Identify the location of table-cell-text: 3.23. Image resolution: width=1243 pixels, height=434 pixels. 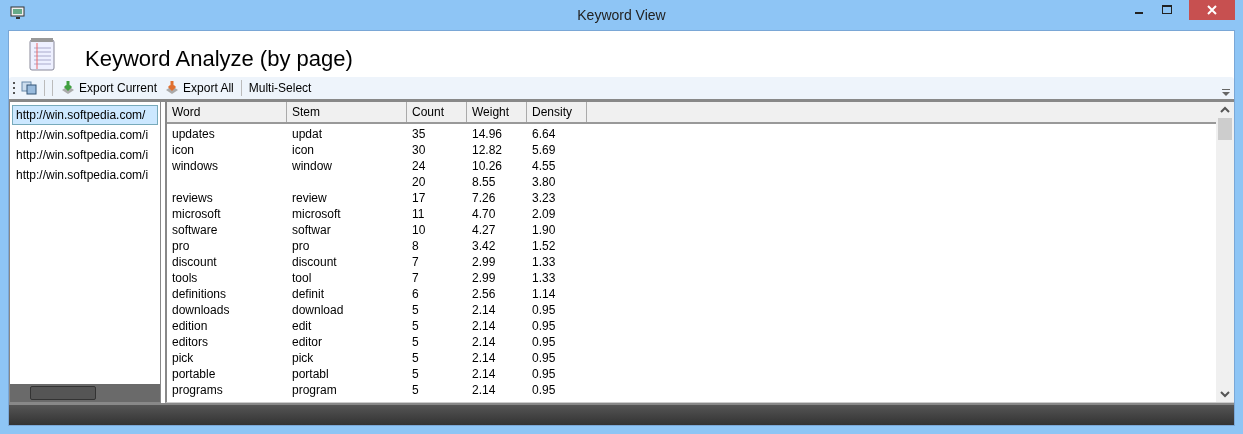
(544, 198).